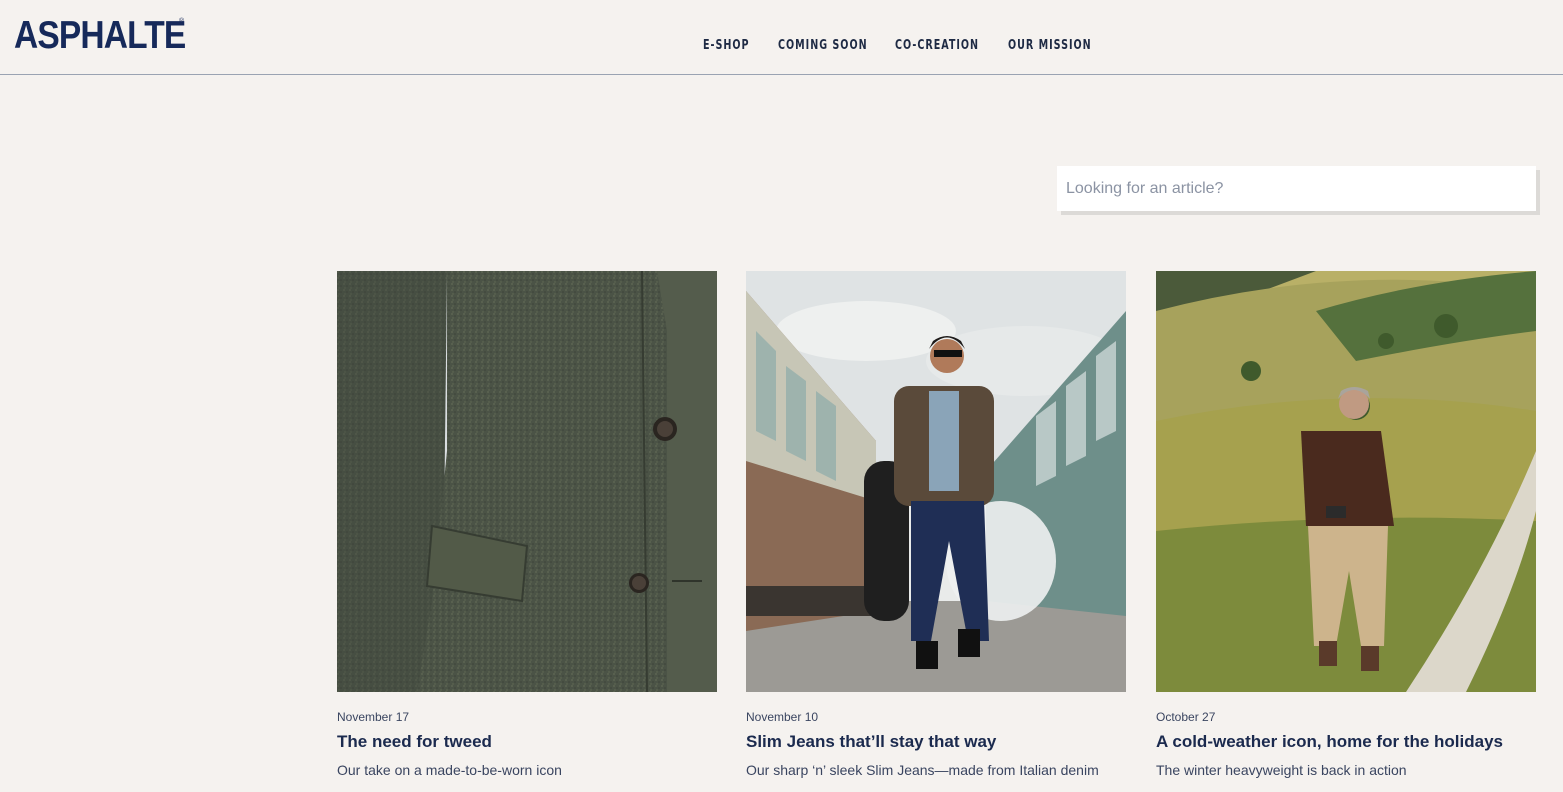 Image resolution: width=1563 pixels, height=792 pixels. Describe the element at coordinates (936, 481) in the screenshot. I see `article-image-trains` at that location.